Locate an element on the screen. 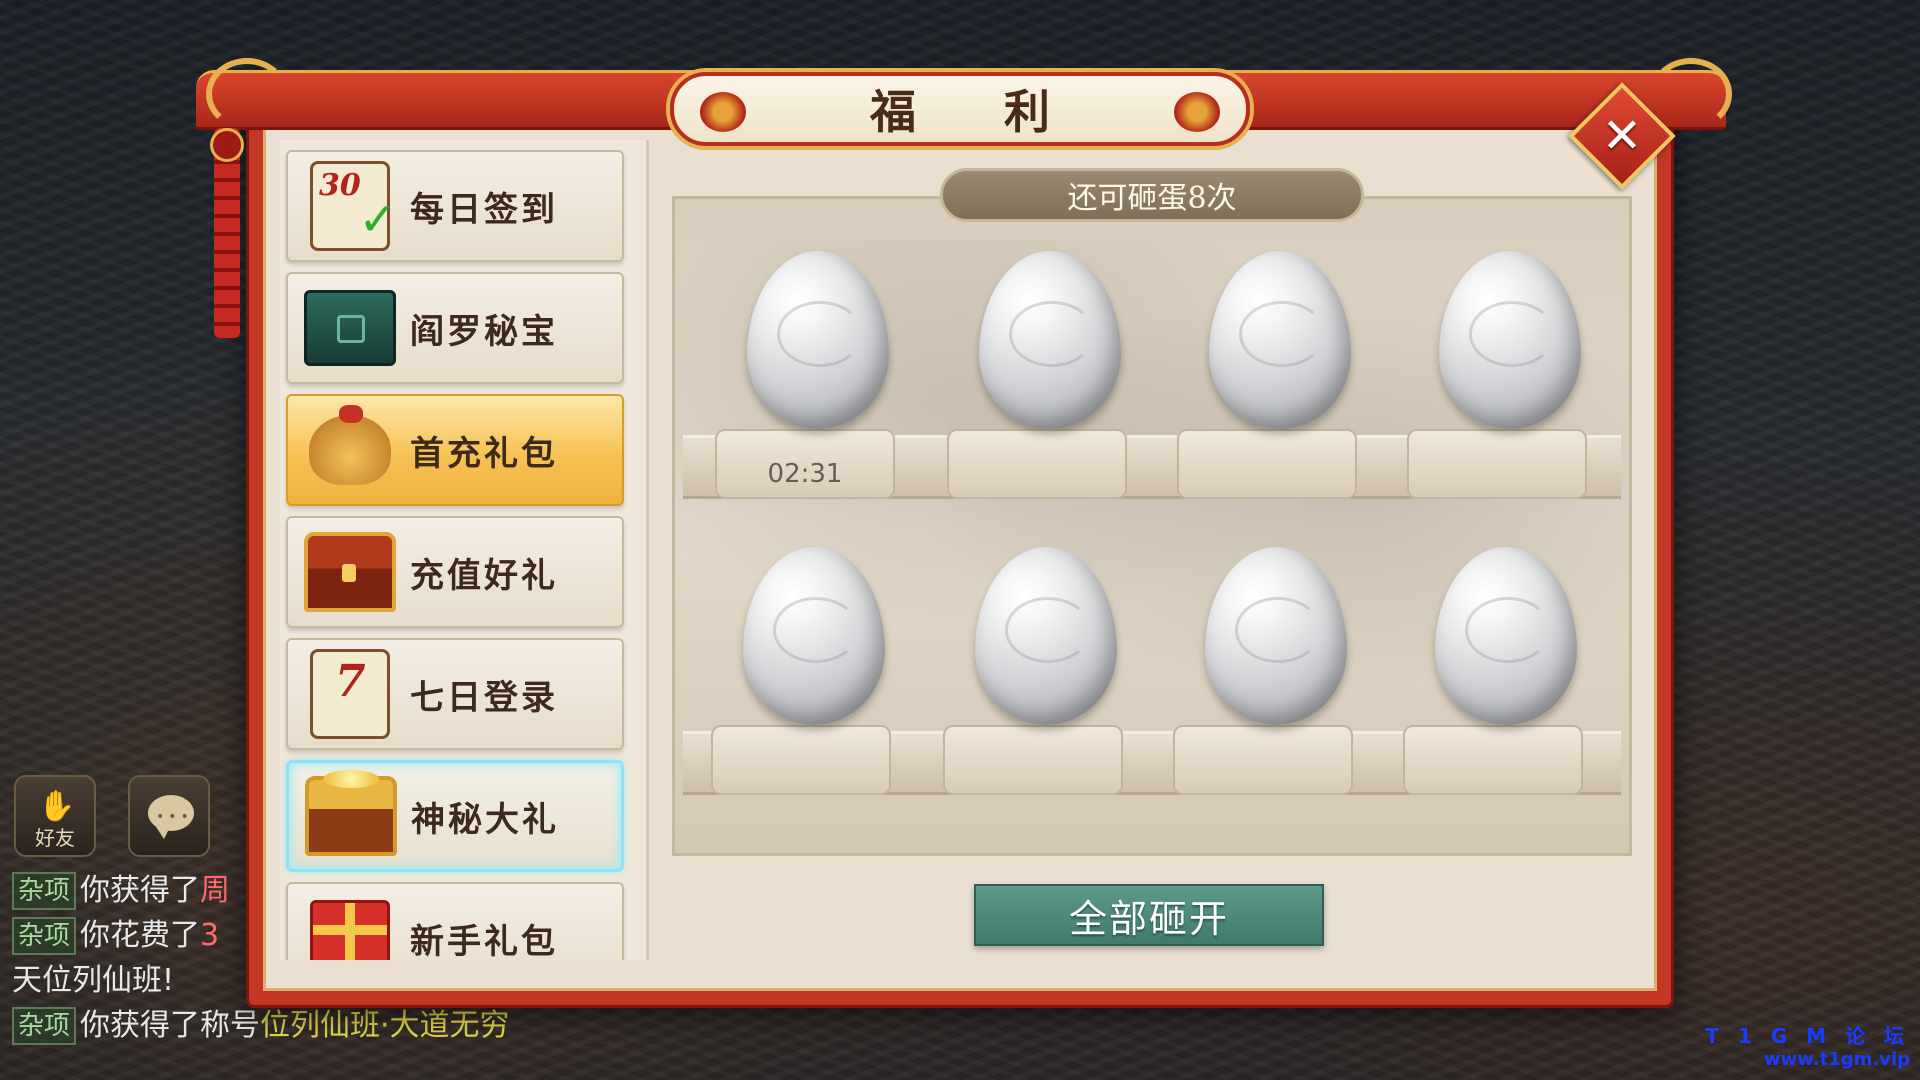 This screenshot has width=1920, height=1080. sidebar-item-label: 充值好礼 is located at coordinates (484, 575).